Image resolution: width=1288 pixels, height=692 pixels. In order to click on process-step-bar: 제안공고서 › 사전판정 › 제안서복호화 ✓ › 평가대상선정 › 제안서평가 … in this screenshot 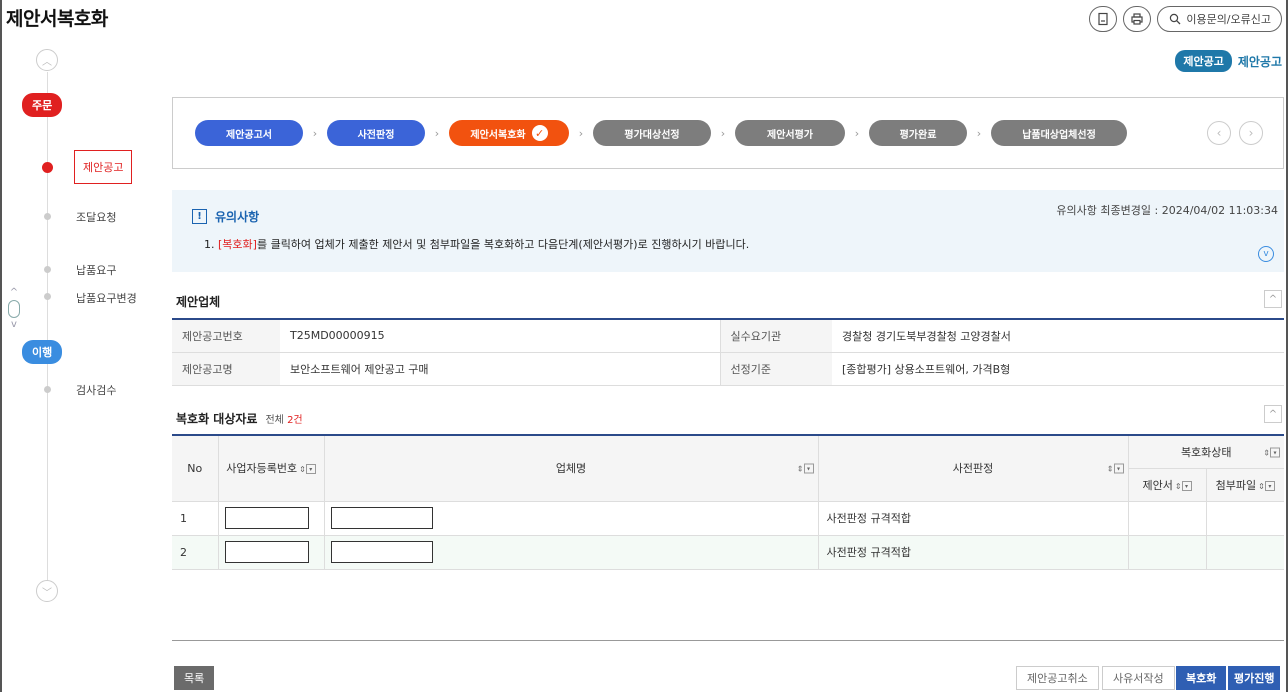, I will do `click(728, 133)`.